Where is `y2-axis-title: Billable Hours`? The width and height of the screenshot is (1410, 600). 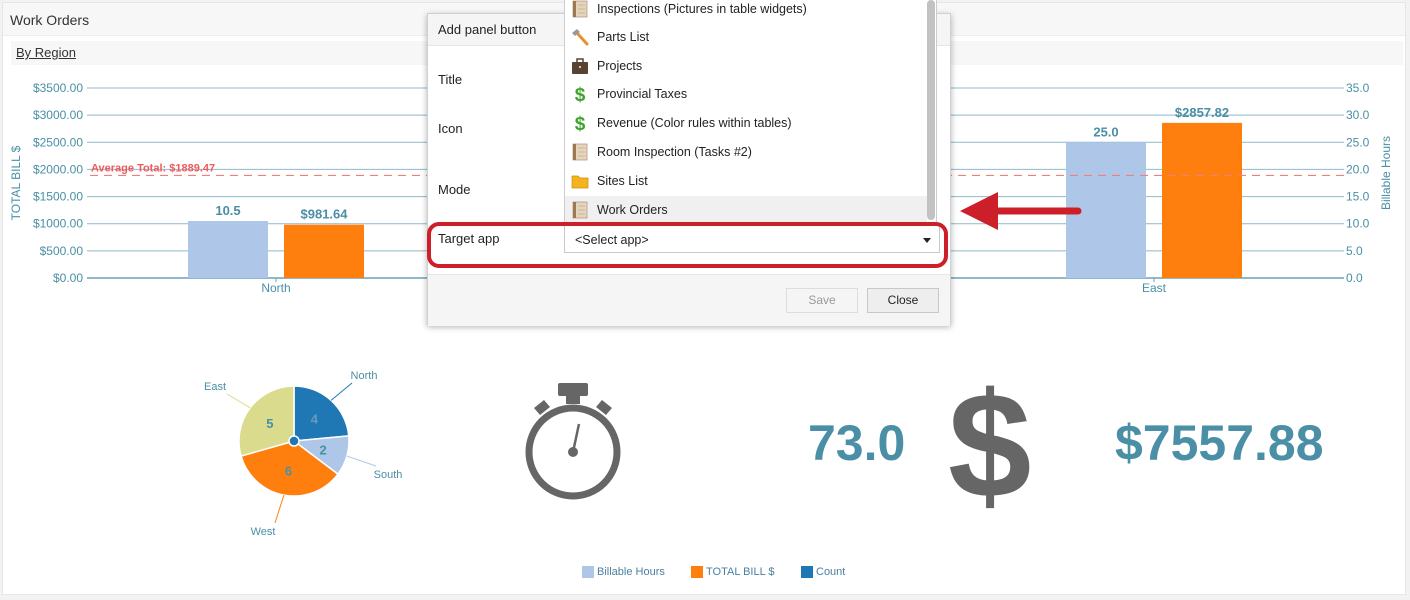
y2-axis-title: Billable Hours is located at coordinates (1386, 173).